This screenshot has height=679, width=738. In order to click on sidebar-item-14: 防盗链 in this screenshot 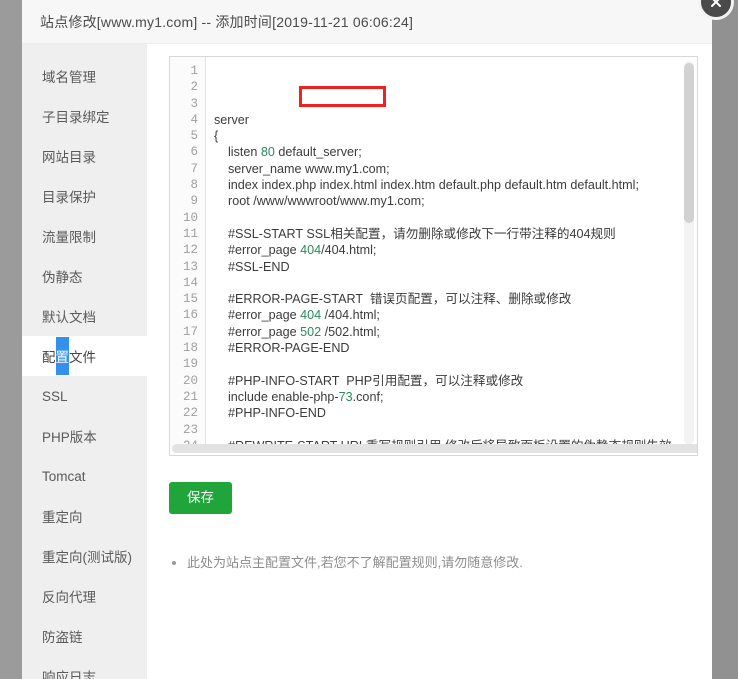, I will do `click(84, 636)`.